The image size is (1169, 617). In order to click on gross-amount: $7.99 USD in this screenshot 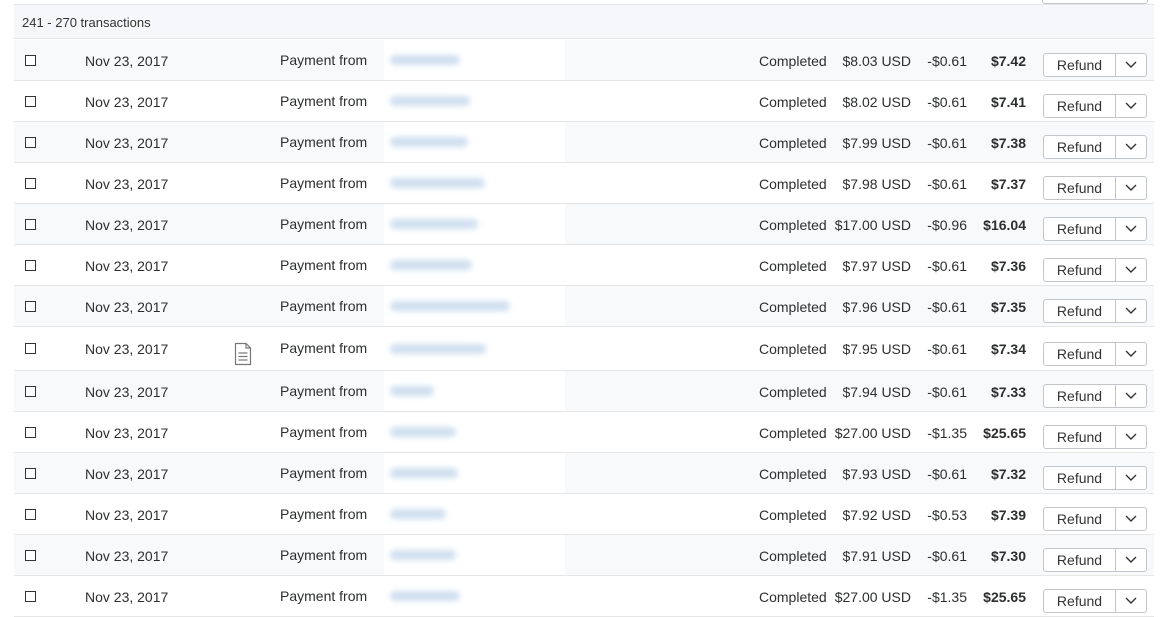, I will do `click(876, 143)`.